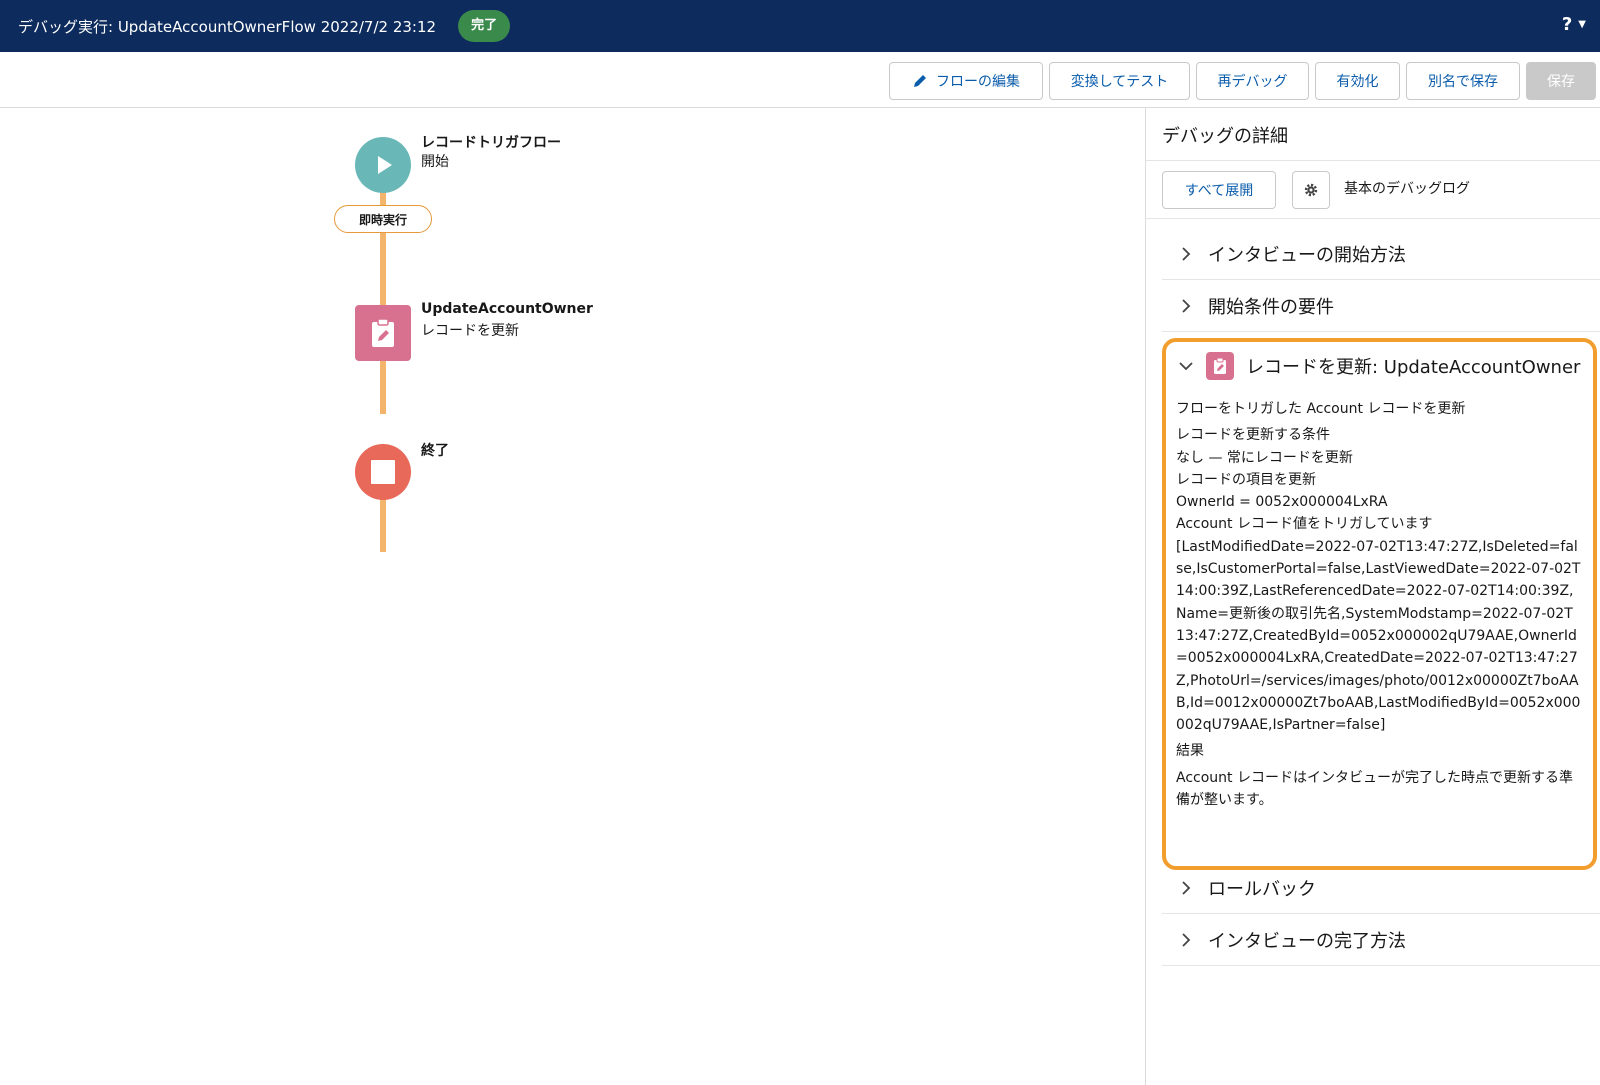 The image size is (1600, 1085). I want to click on update-records-node, so click(383, 333).